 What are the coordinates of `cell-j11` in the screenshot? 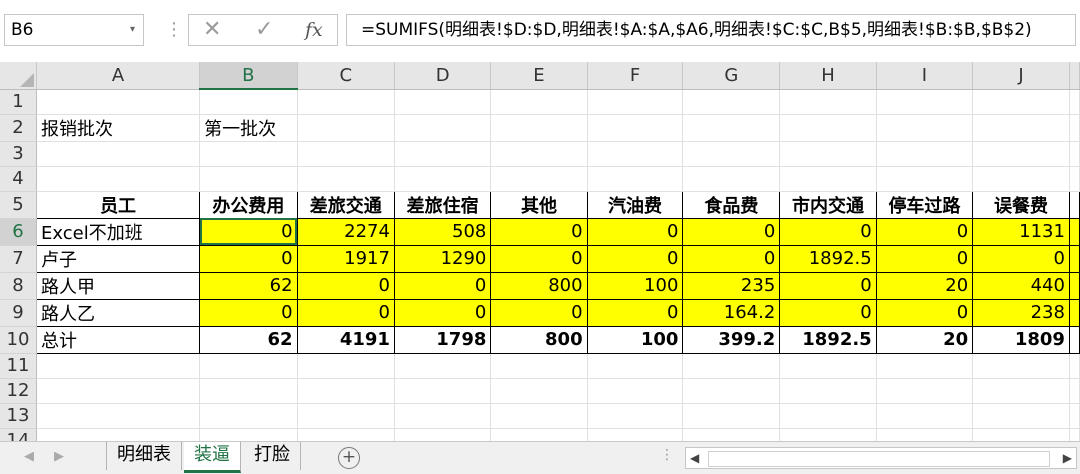 It's located at (1021, 366).